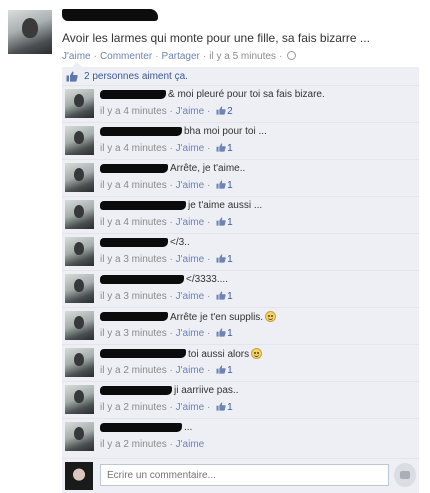 This screenshot has height=493, width=430. Describe the element at coordinates (219, 354) in the screenshot. I see `comment-text-content: toi aussi alors` at that location.